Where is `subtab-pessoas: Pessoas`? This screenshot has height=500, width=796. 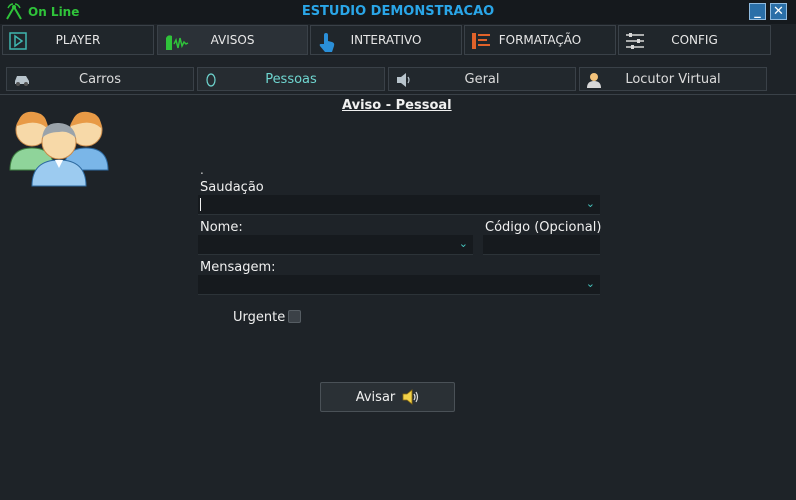 subtab-pessoas: Pessoas is located at coordinates (291, 79).